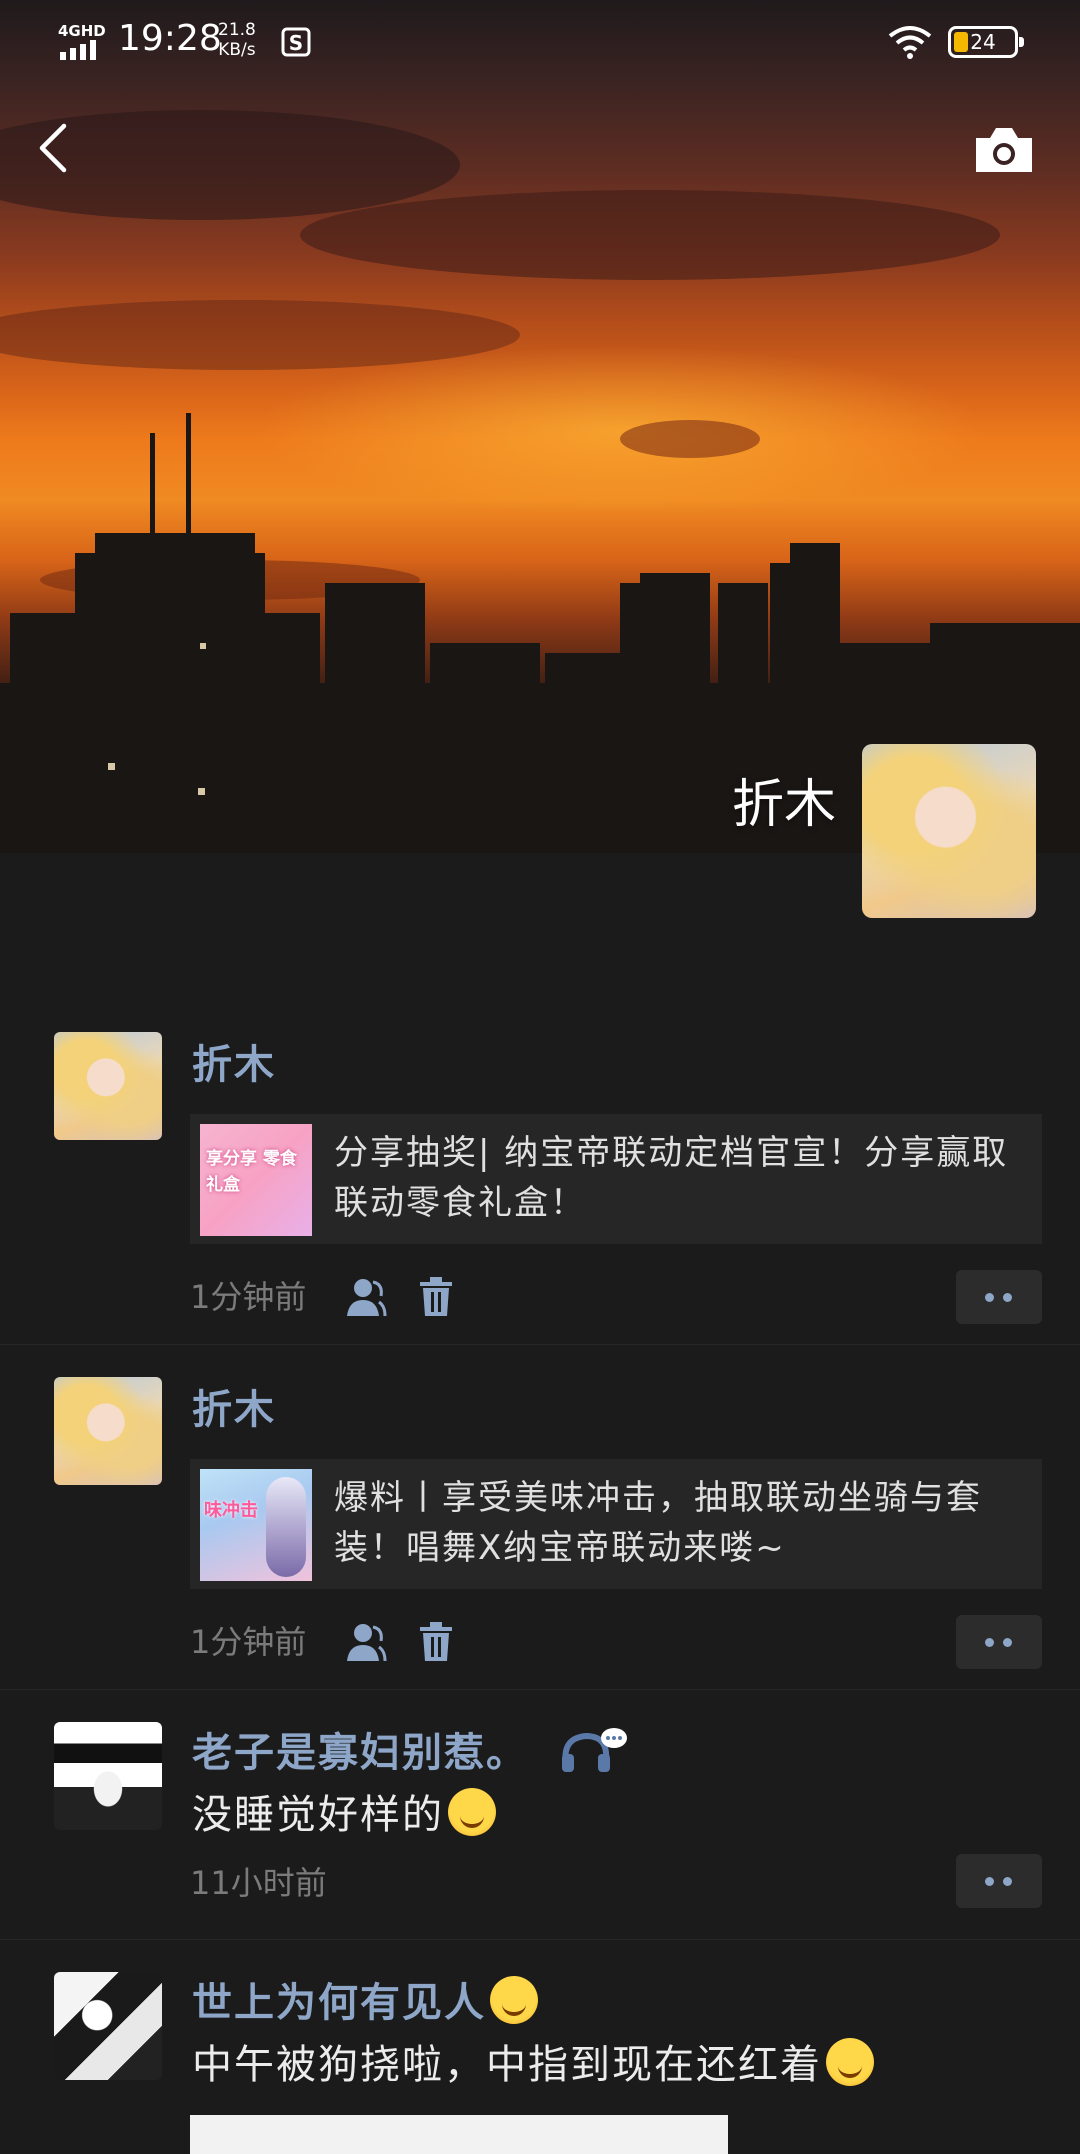  Describe the element at coordinates (533, 2061) in the screenshot. I see `post-text: 中午被狗挠啦，中指到现在还红着` at that location.